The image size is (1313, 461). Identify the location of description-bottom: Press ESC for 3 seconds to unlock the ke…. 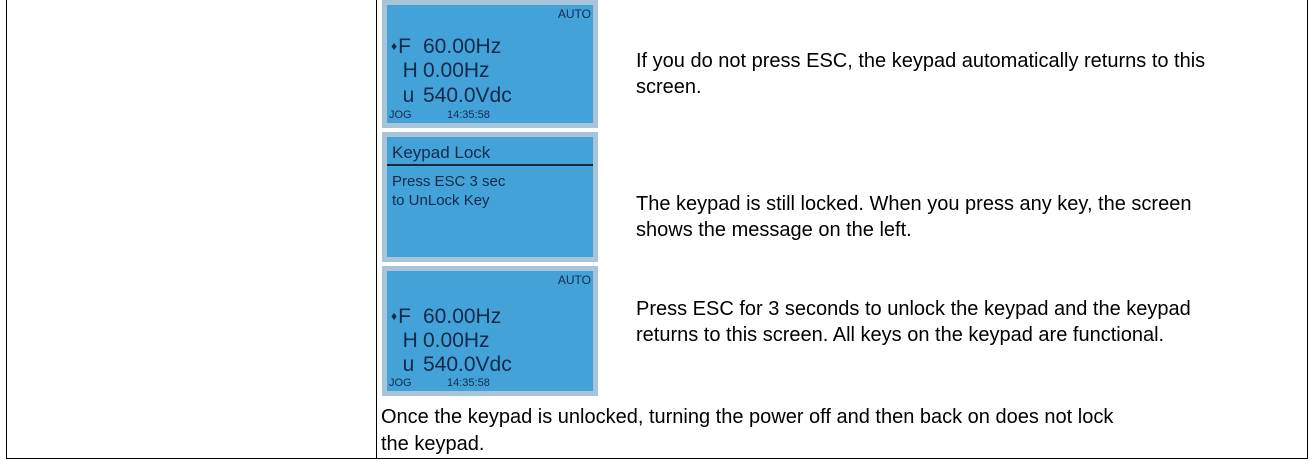
(913, 322).